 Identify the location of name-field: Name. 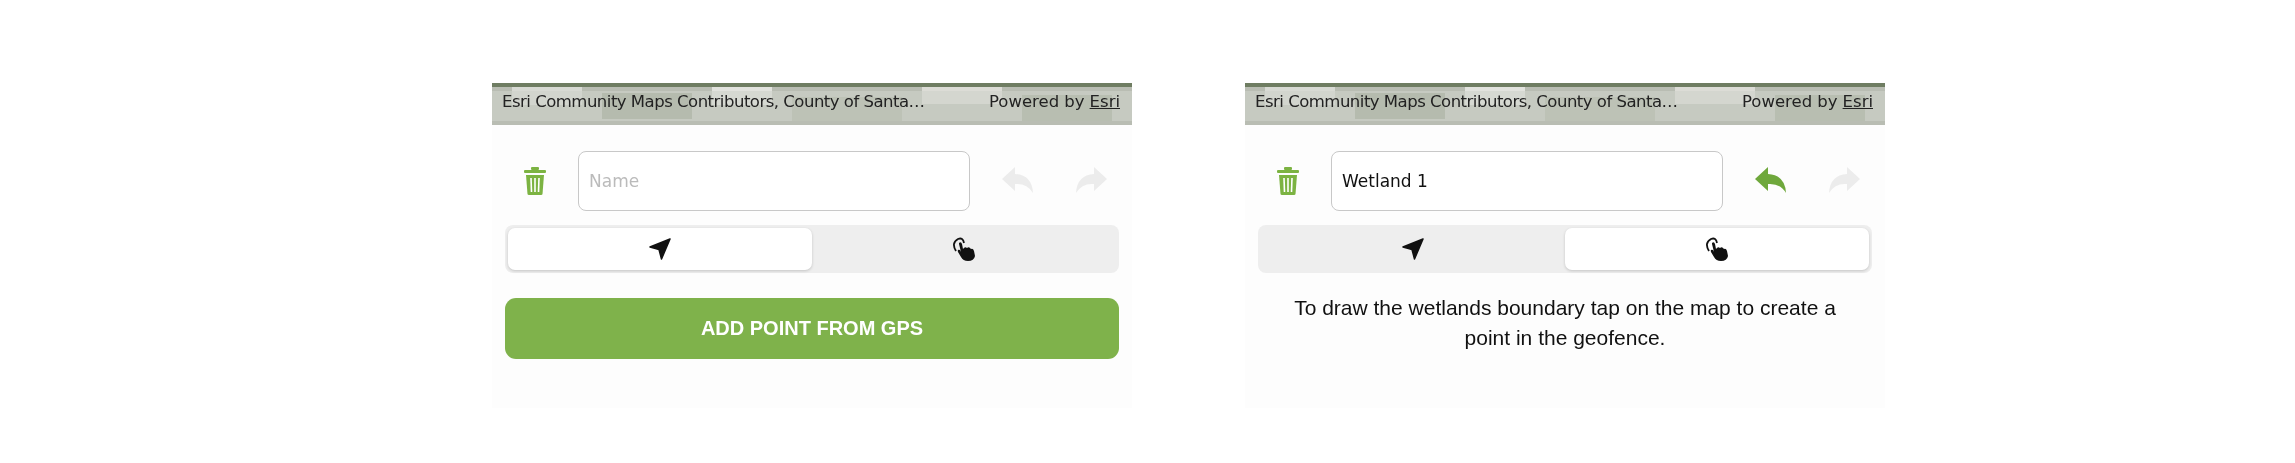
(774, 181).